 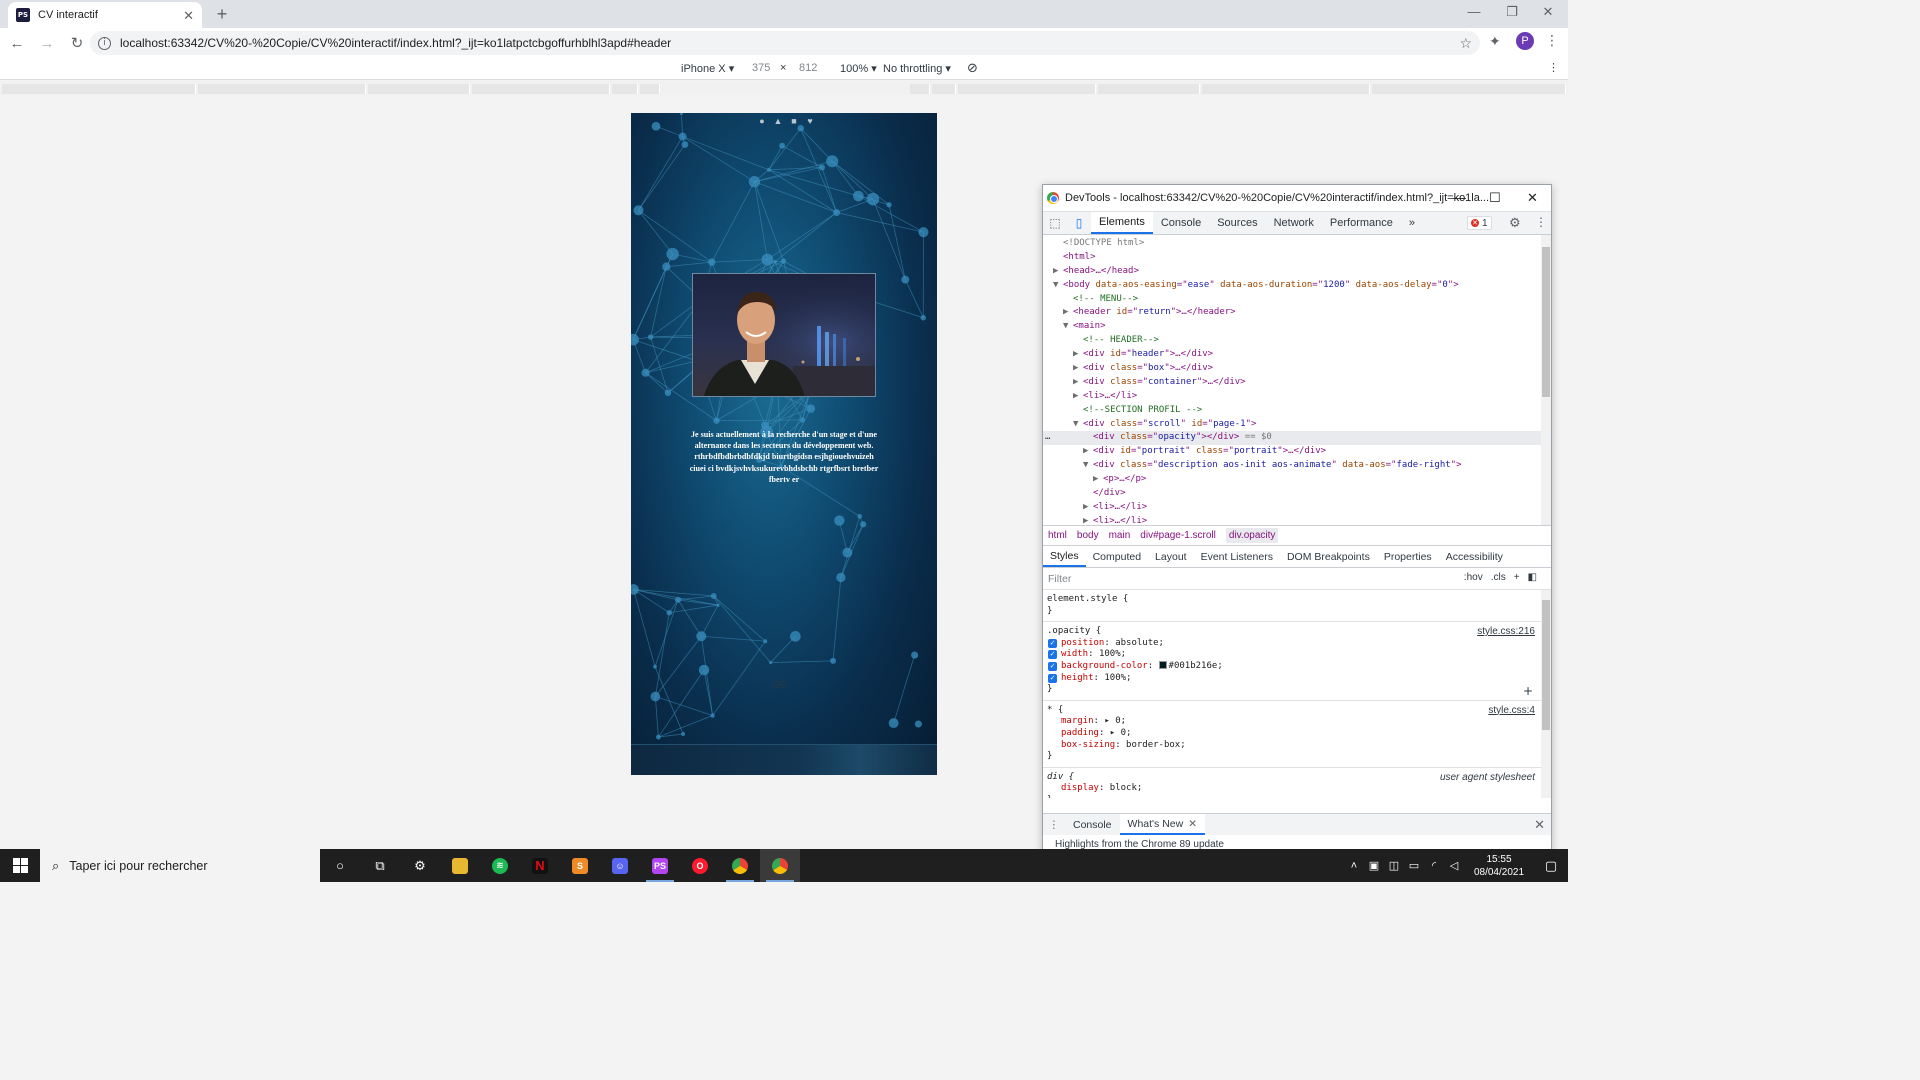 What do you see at coordinates (1297, 383) in the screenshot?
I see `dom-node: ▶ <div class="container">…</div>` at bounding box center [1297, 383].